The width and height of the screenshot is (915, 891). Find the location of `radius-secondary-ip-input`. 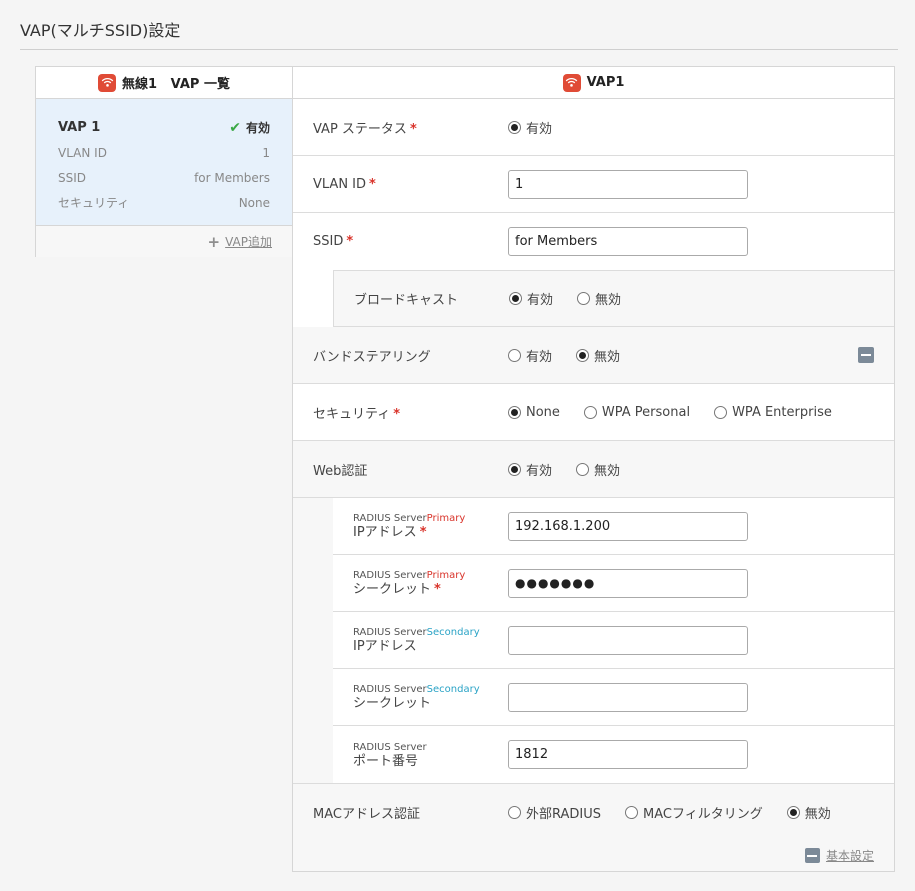

radius-secondary-ip-input is located at coordinates (628, 640).